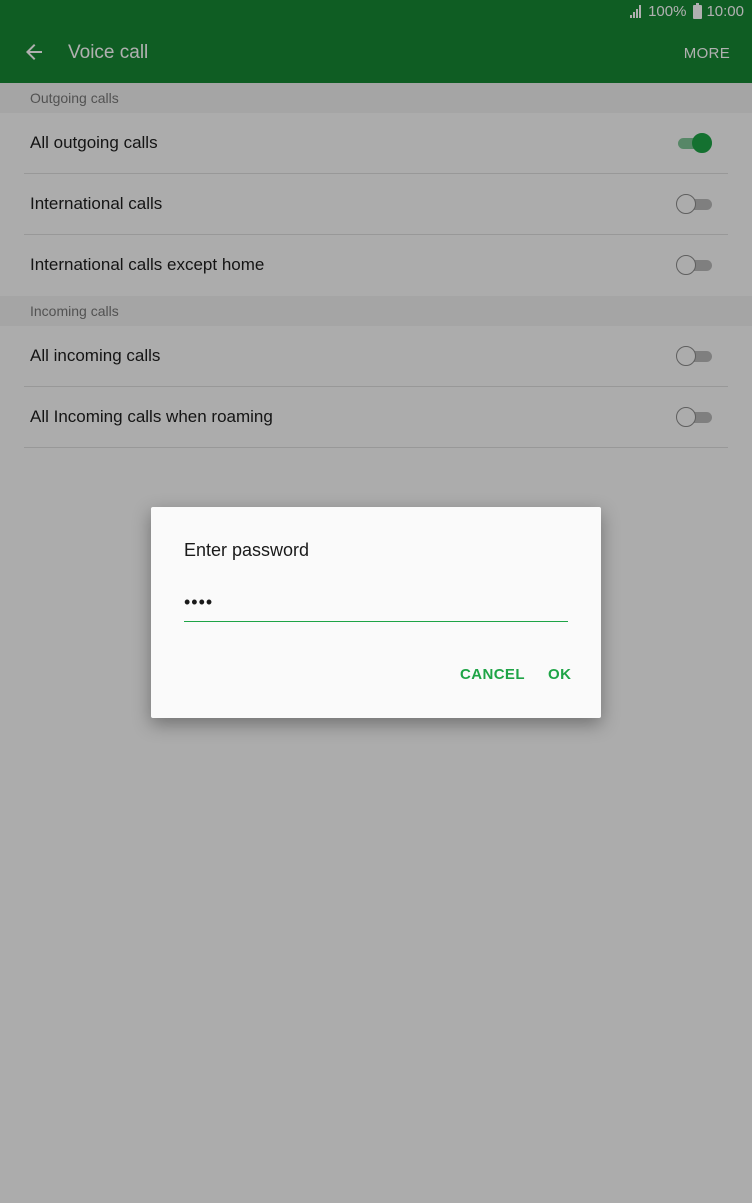 The height and width of the screenshot is (1203, 752). What do you see at coordinates (247, 550) in the screenshot?
I see `dialog-title: Enter password` at bounding box center [247, 550].